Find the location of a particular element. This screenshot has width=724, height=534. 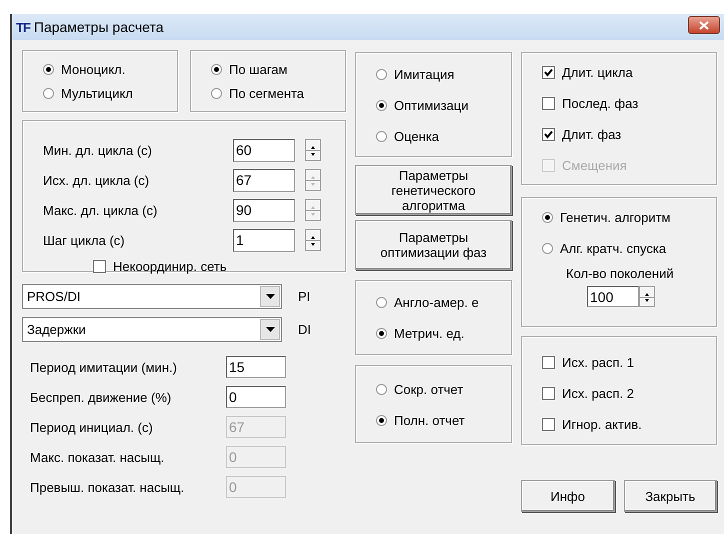

dropdown: PROS/DI is located at coordinates (152, 296).